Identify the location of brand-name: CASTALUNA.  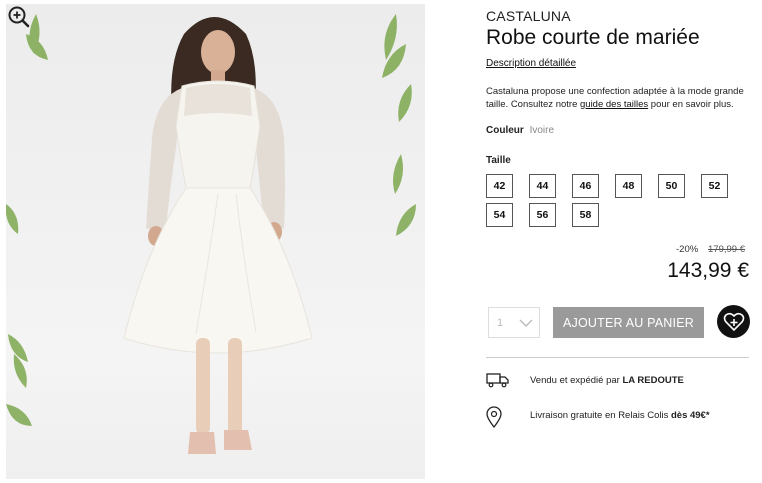
(528, 16).